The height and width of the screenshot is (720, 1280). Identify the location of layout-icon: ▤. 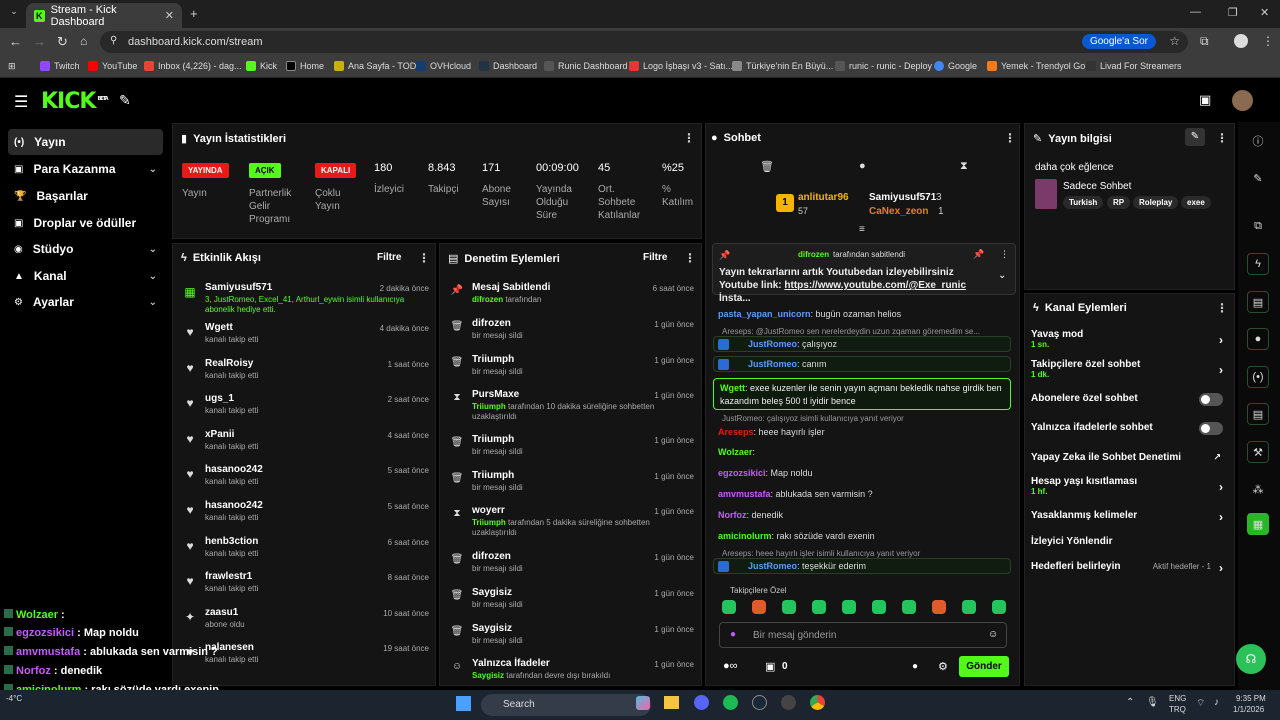
(1258, 414).